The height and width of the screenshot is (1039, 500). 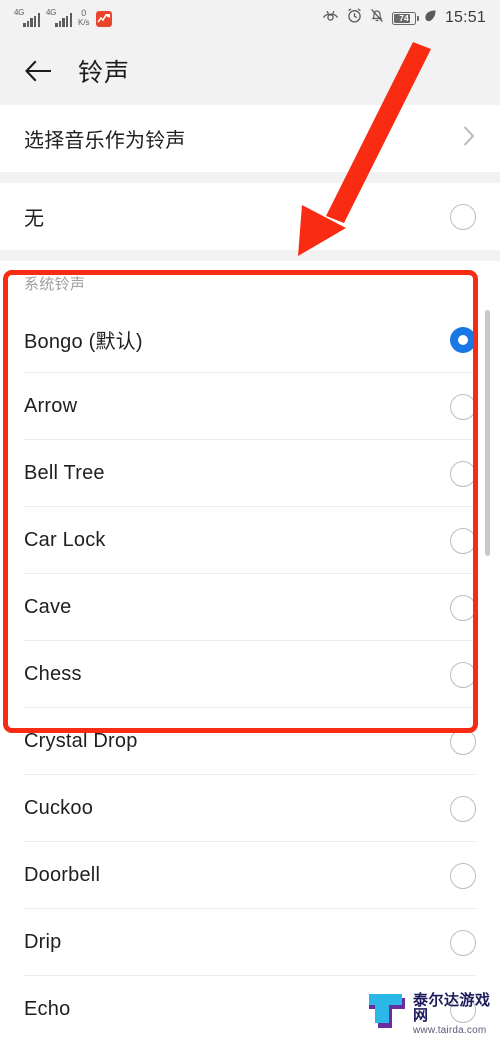 What do you see at coordinates (250, 674) in the screenshot?
I see `ringtone-row-chess: Chess` at bounding box center [250, 674].